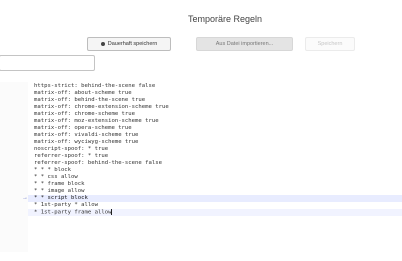  I want to click on rule-line: * * css allow, so click(56, 177).